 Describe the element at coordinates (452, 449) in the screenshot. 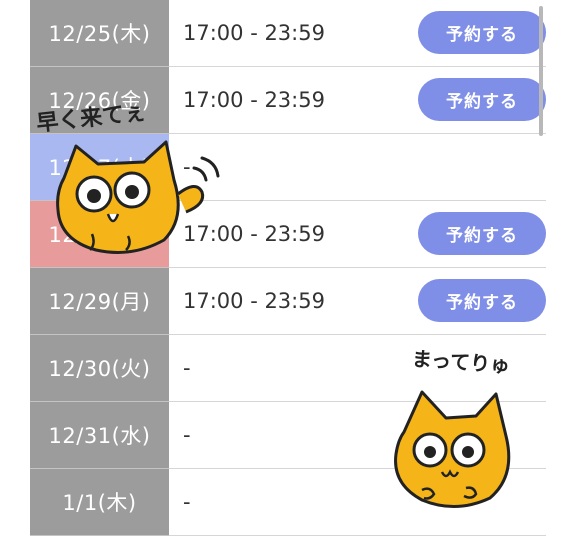

I see `cat-sticker-bottom` at that location.